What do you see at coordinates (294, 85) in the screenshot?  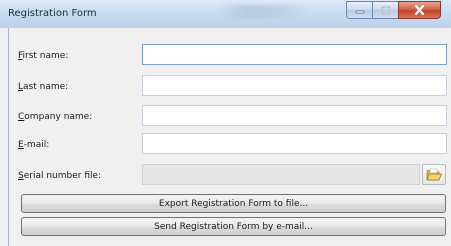 I see `last-name-input` at bounding box center [294, 85].